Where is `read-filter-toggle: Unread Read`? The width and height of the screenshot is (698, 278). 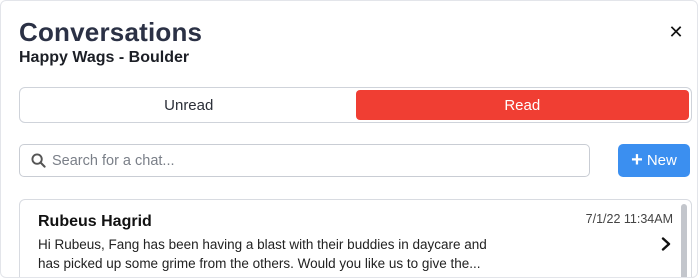 read-filter-toggle: Unread Read is located at coordinates (355, 105).